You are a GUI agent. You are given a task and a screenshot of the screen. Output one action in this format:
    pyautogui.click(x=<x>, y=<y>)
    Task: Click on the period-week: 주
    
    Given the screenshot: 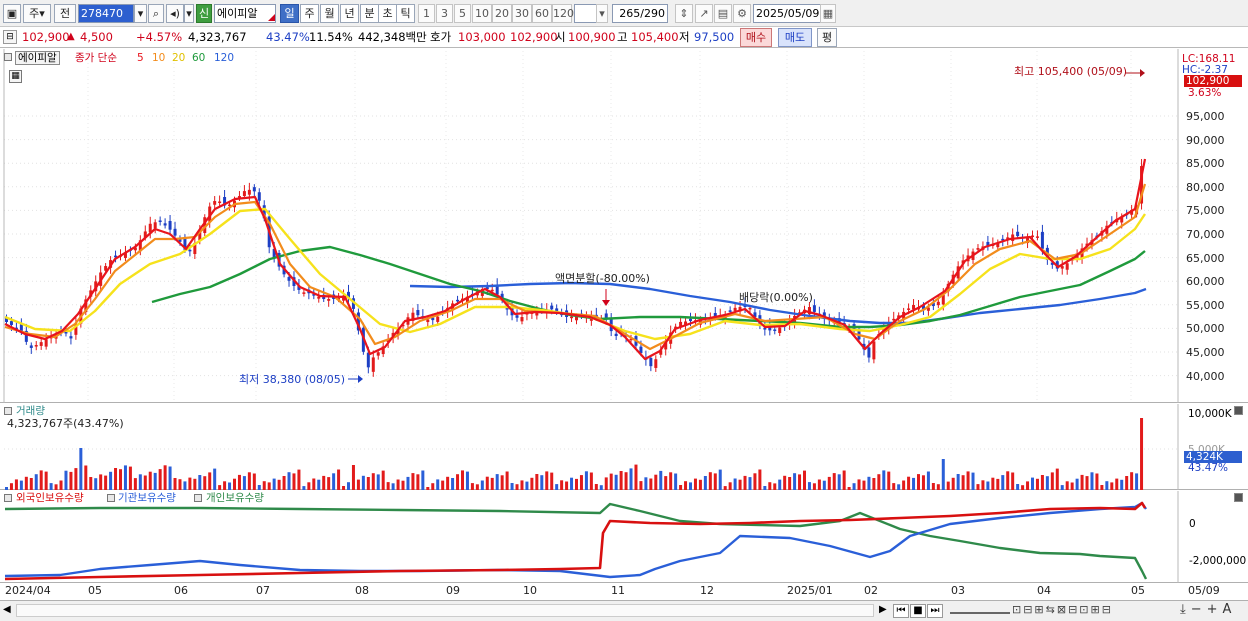 What is the action you would take?
    pyautogui.click(x=309, y=13)
    